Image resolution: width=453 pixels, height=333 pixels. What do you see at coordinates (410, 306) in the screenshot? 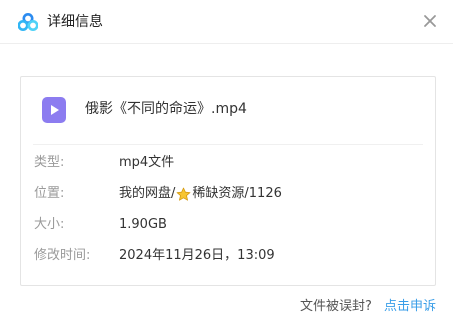
I see `appeal-link: 点击申诉` at bounding box center [410, 306].